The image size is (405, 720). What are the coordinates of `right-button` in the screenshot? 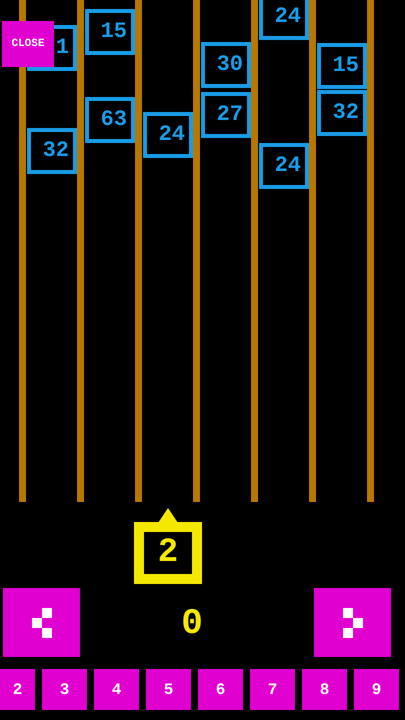 It's located at (352, 622).